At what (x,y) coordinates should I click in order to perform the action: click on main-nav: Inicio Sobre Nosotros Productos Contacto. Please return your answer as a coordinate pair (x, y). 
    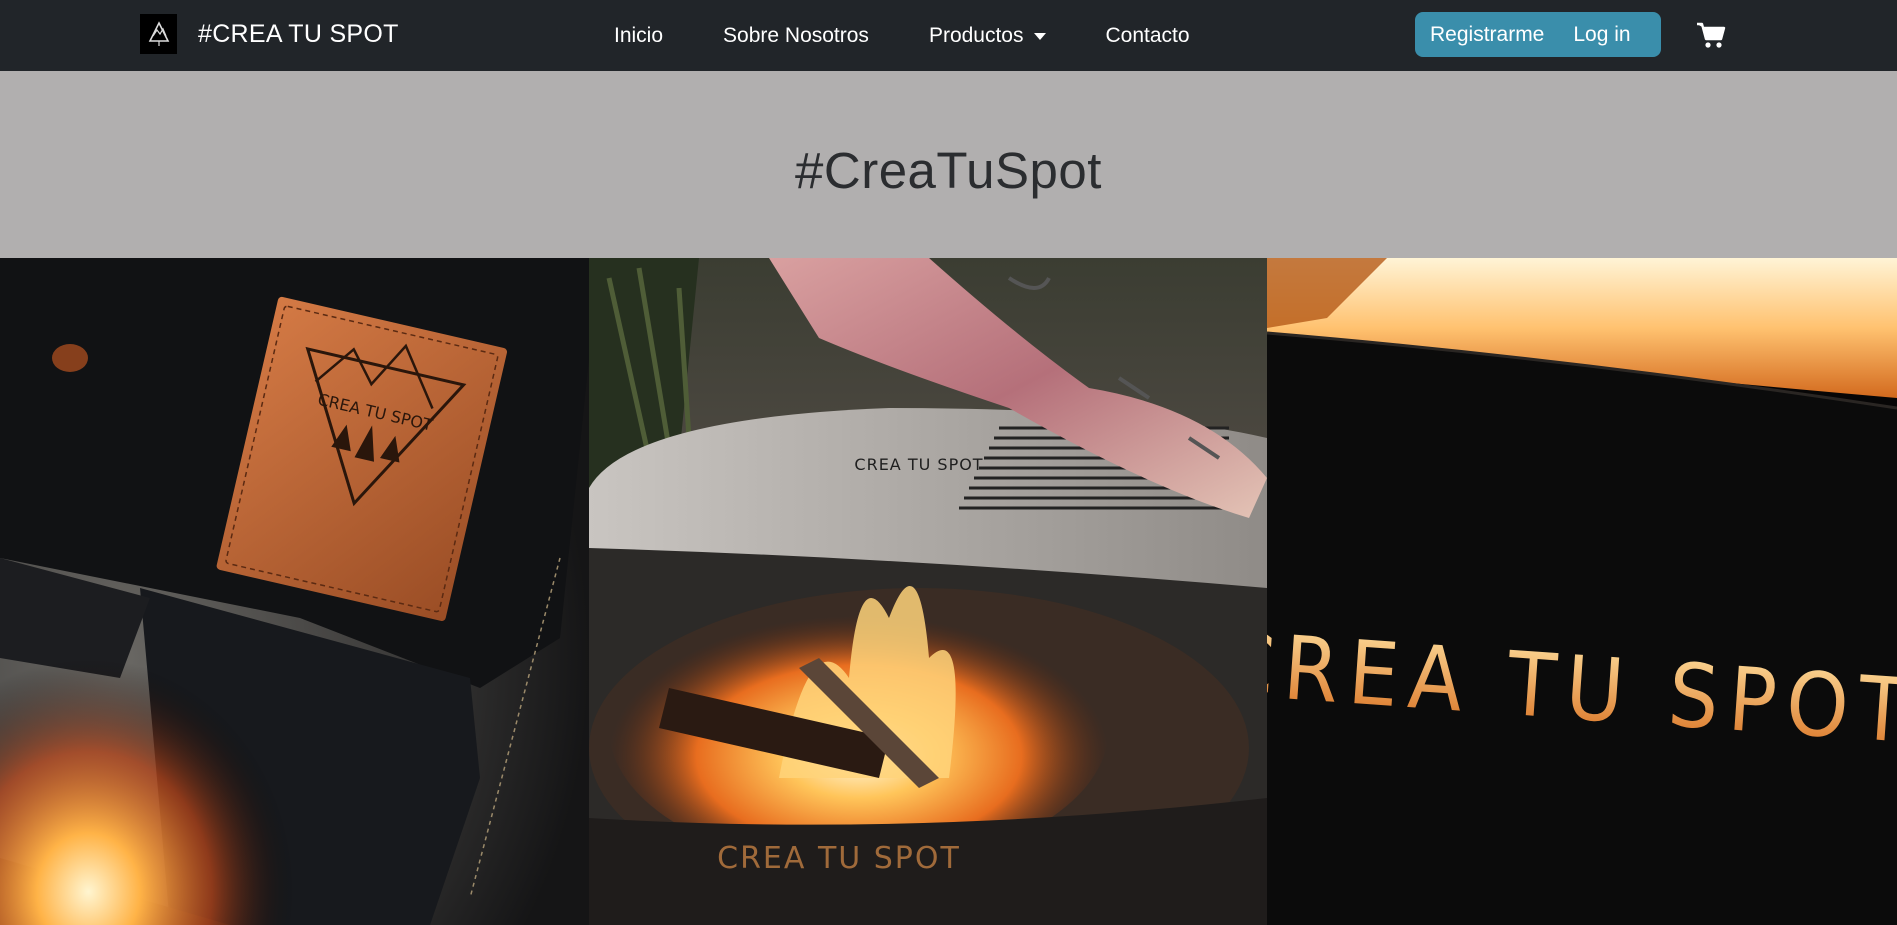
    Looking at the image, I should click on (902, 35).